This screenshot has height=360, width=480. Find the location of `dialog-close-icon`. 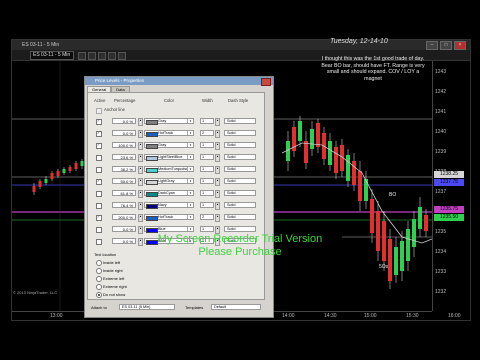

dialog-close-icon is located at coordinates (266, 82).